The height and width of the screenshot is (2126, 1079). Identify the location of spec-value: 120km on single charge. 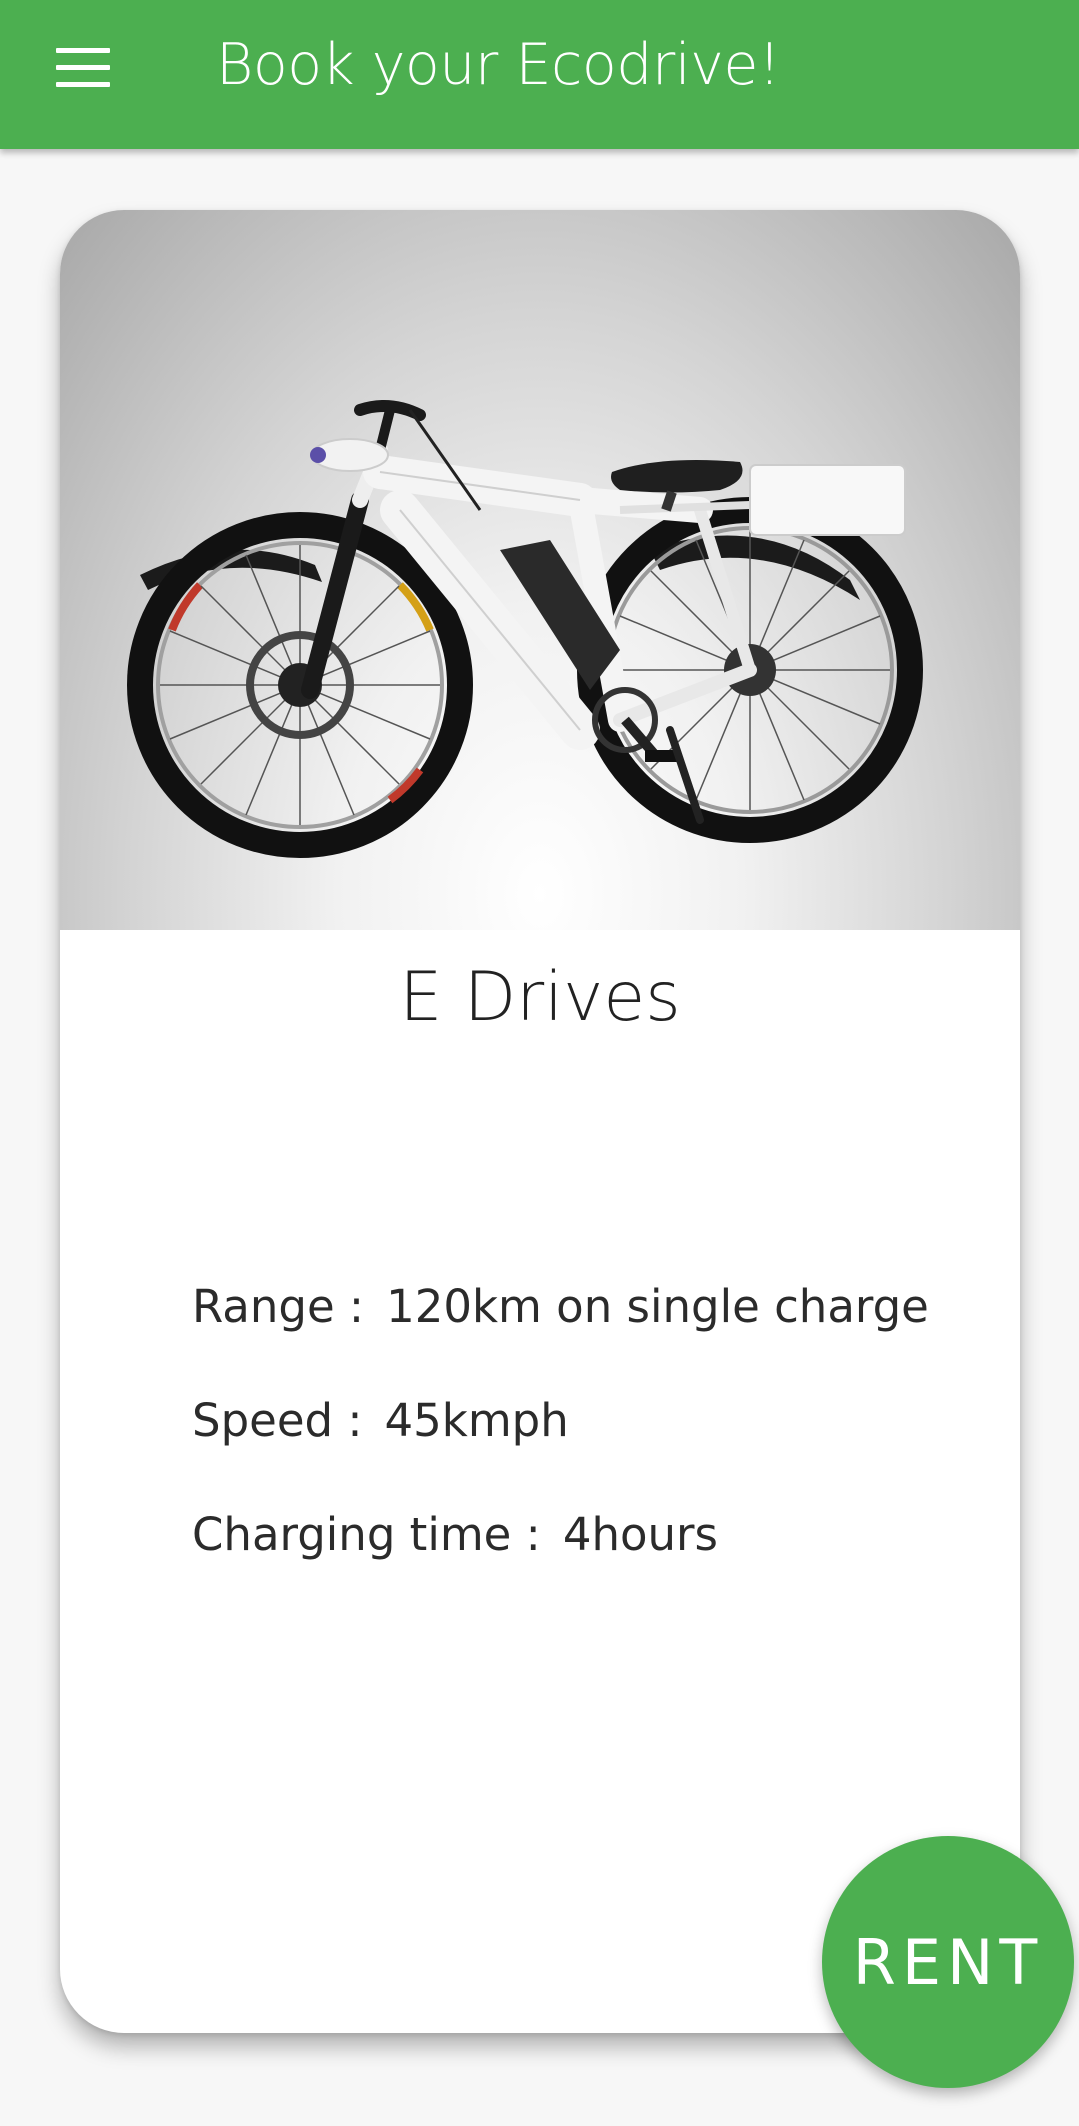
(657, 1306).